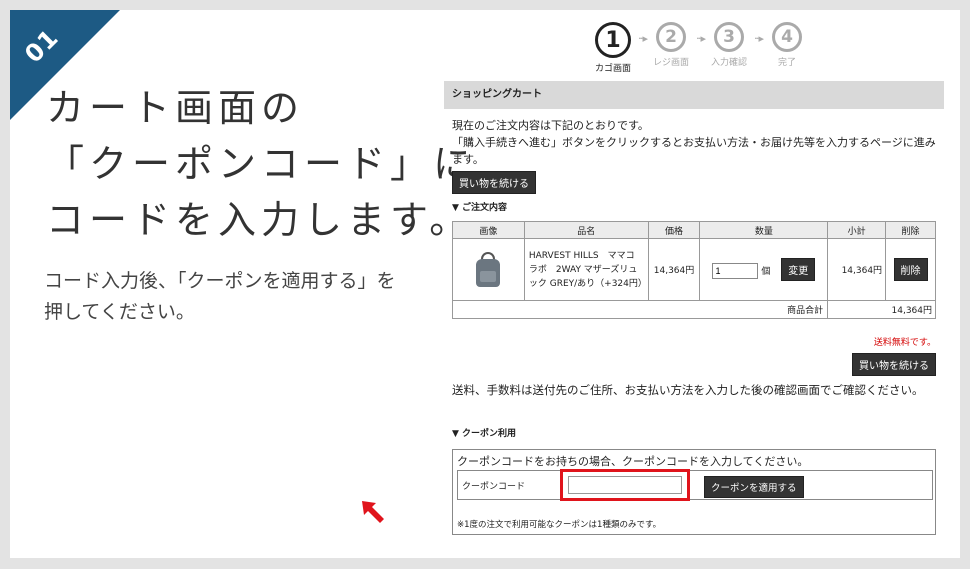  I want to click on product-price: 14,364円, so click(674, 269).